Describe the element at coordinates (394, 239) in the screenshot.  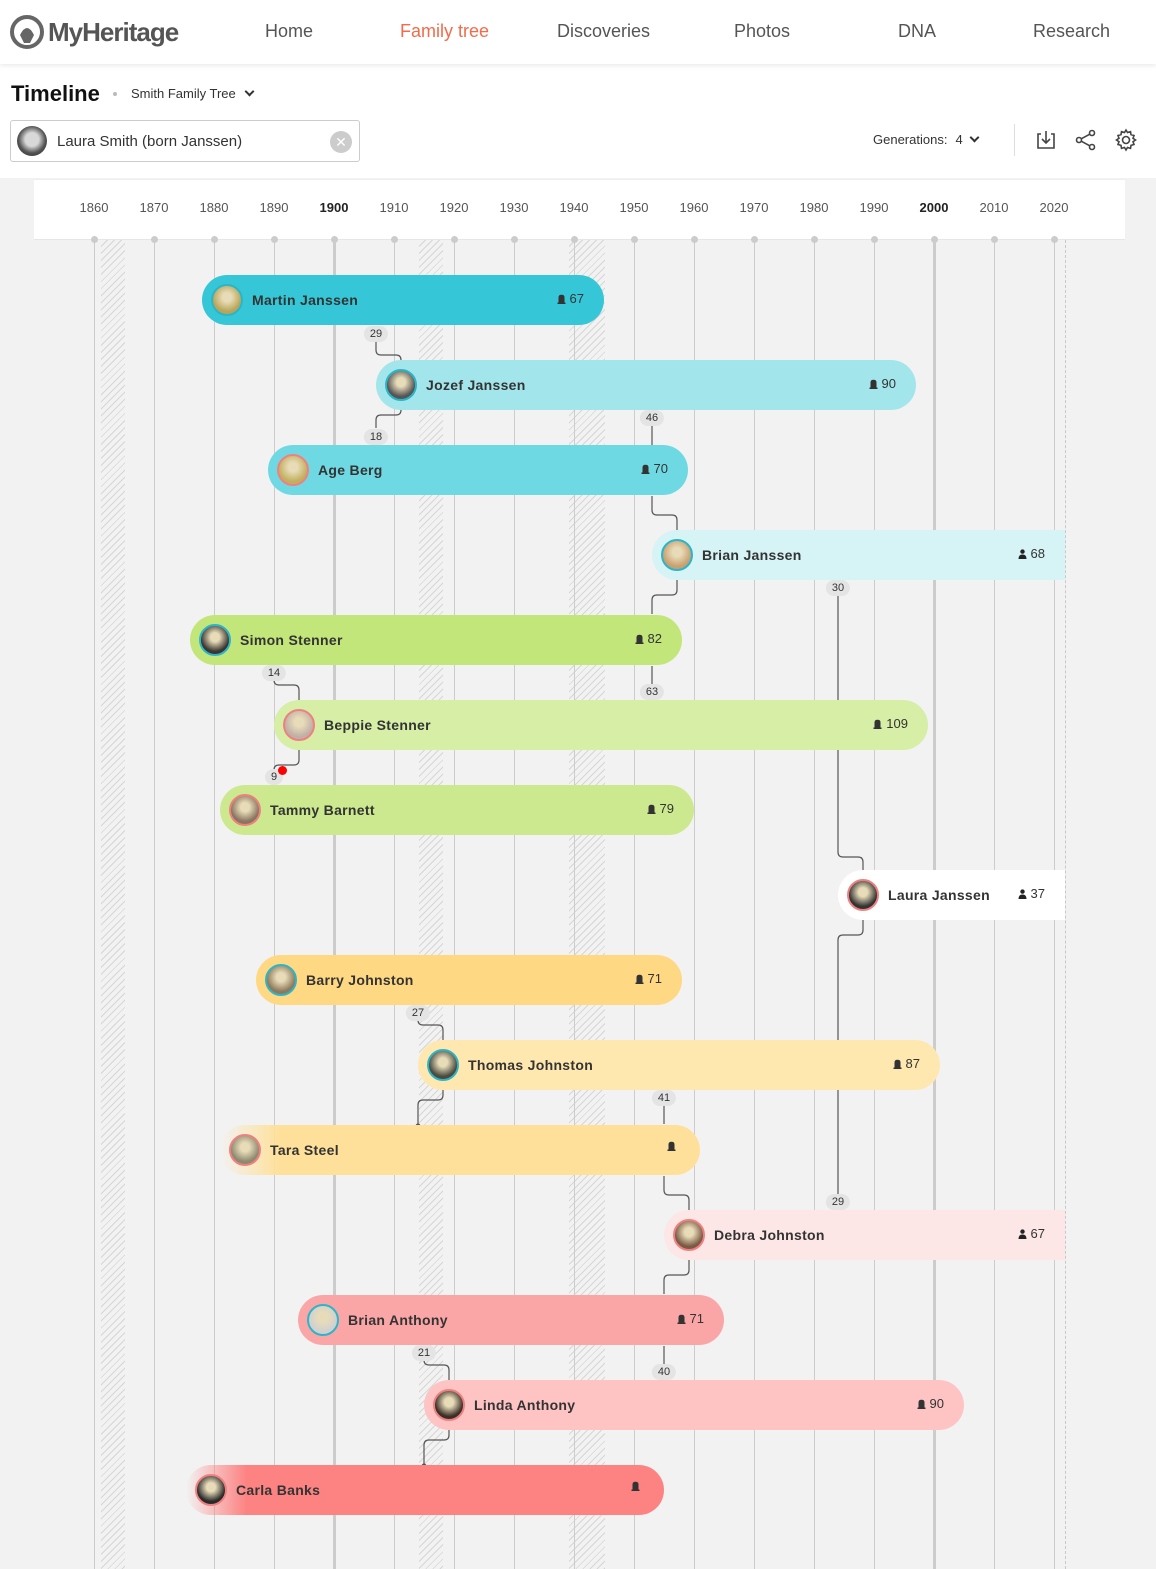
I see `tick-dot-1910` at that location.